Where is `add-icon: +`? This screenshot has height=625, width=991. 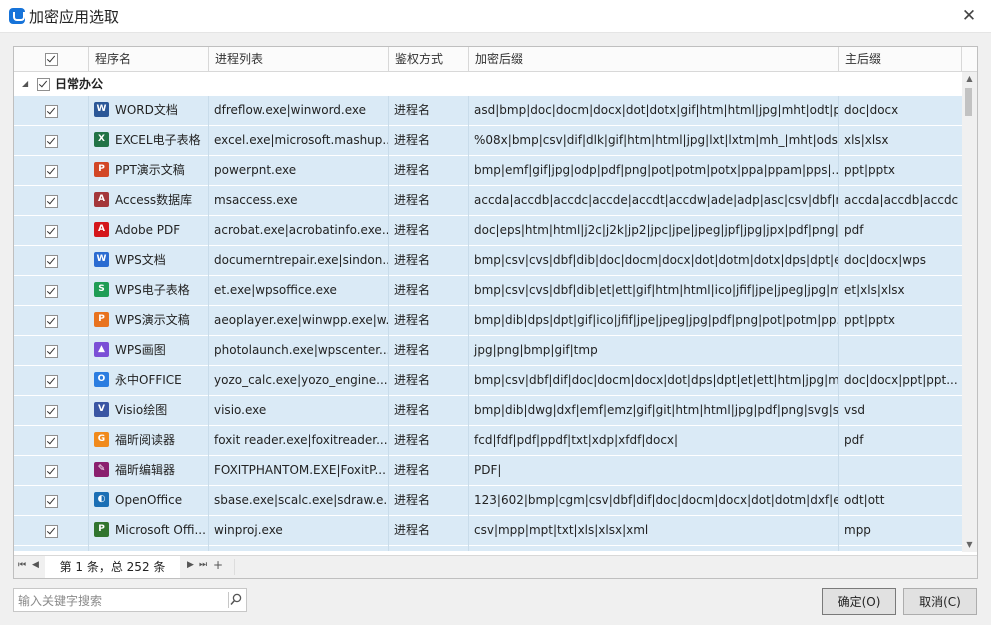 add-icon: + is located at coordinates (218, 565).